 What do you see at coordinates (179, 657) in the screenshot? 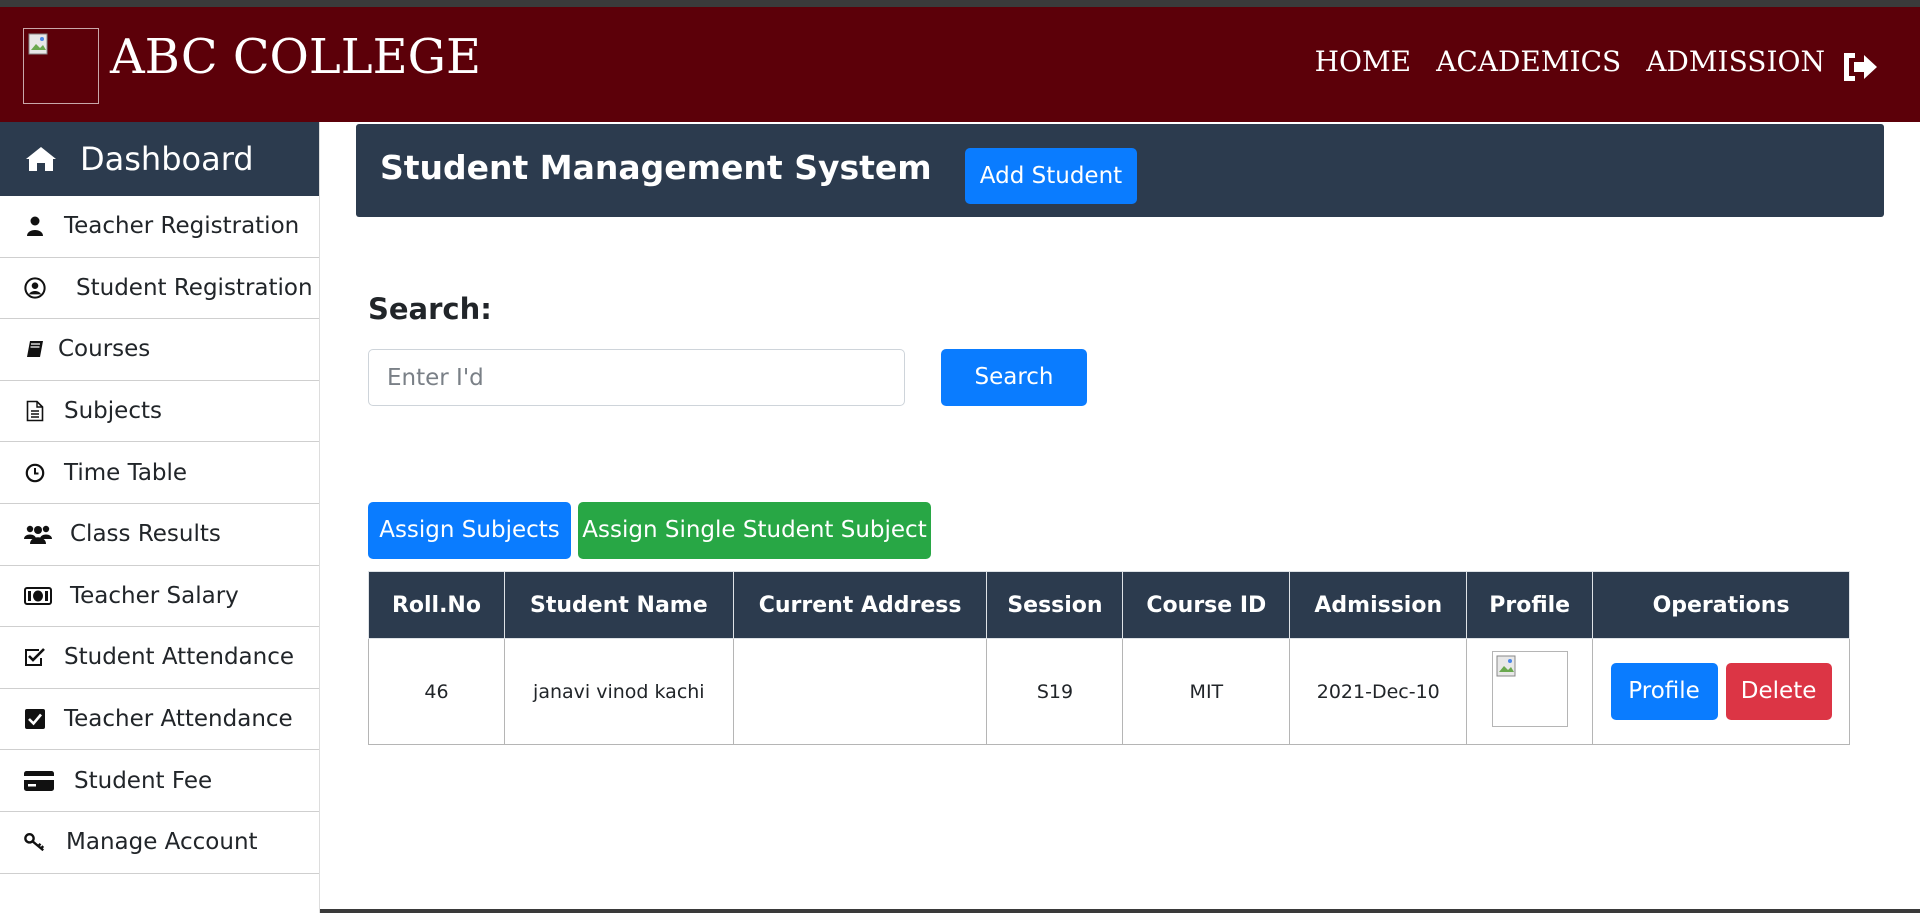
I see `sidebar-item-label: Student Attendance` at bounding box center [179, 657].